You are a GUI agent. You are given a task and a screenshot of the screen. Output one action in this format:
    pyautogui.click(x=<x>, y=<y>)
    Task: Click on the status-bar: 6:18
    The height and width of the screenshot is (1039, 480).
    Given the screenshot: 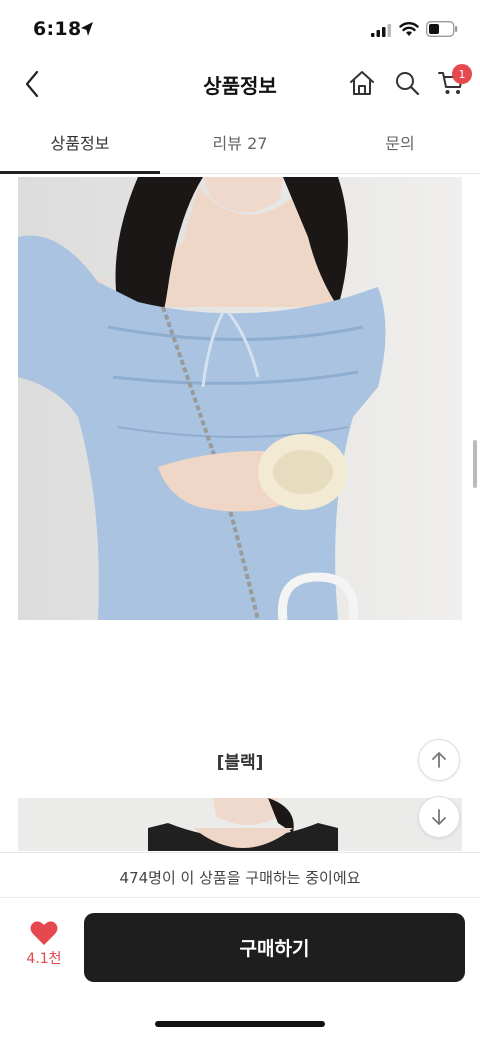 What is the action you would take?
    pyautogui.click(x=240, y=28)
    